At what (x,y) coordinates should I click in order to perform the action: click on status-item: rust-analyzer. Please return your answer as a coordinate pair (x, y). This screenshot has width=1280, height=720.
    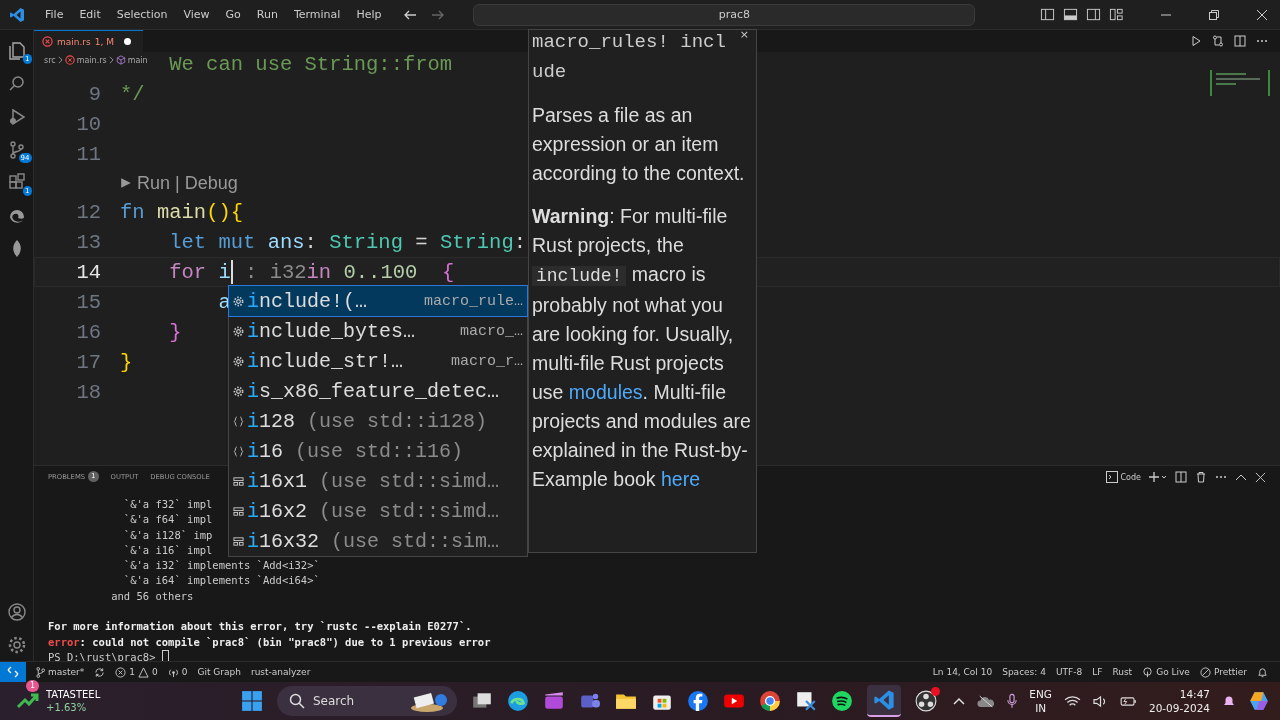
    Looking at the image, I should click on (280, 672).